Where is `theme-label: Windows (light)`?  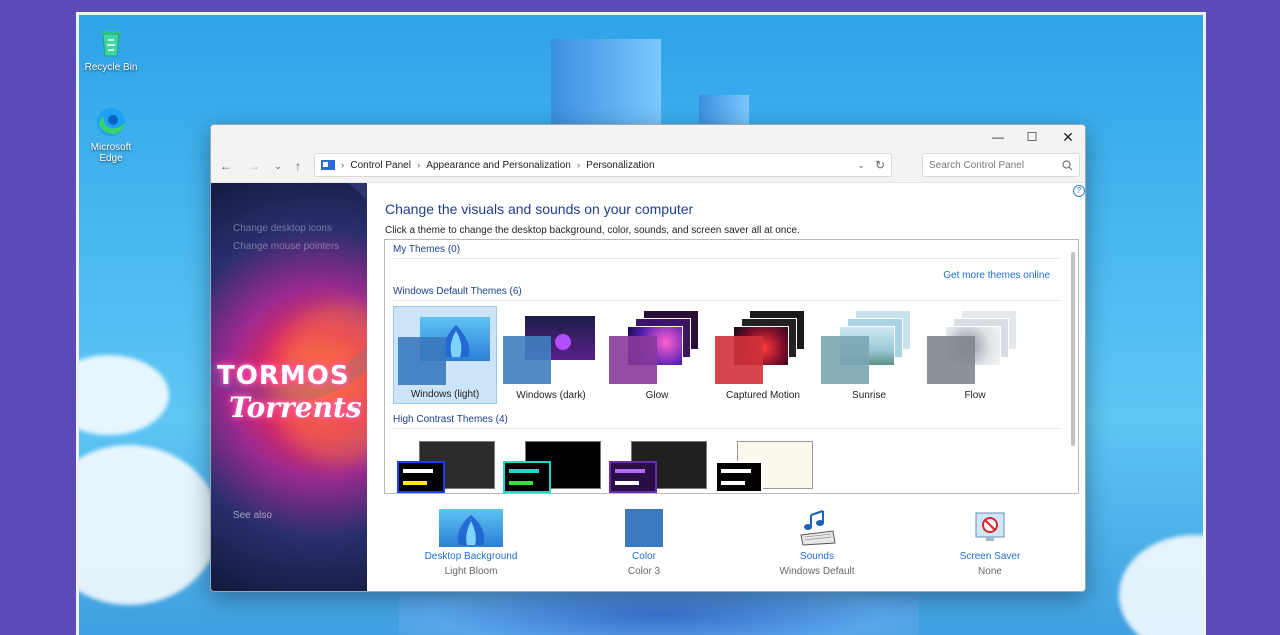 theme-label: Windows (light) is located at coordinates (445, 394).